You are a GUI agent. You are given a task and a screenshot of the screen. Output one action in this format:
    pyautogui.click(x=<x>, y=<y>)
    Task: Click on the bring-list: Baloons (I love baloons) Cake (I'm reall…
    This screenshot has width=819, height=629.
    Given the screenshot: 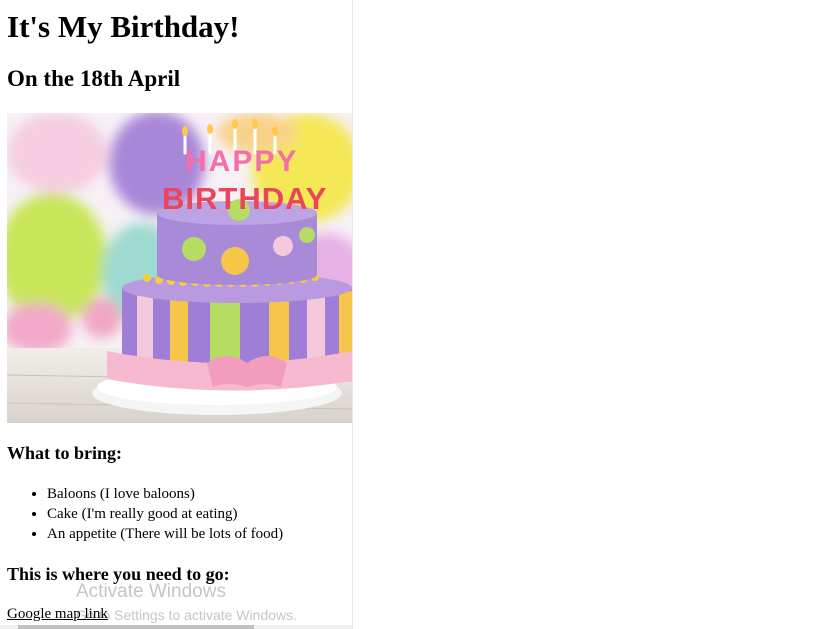 What is the action you would take?
    pyautogui.click(x=145, y=514)
    